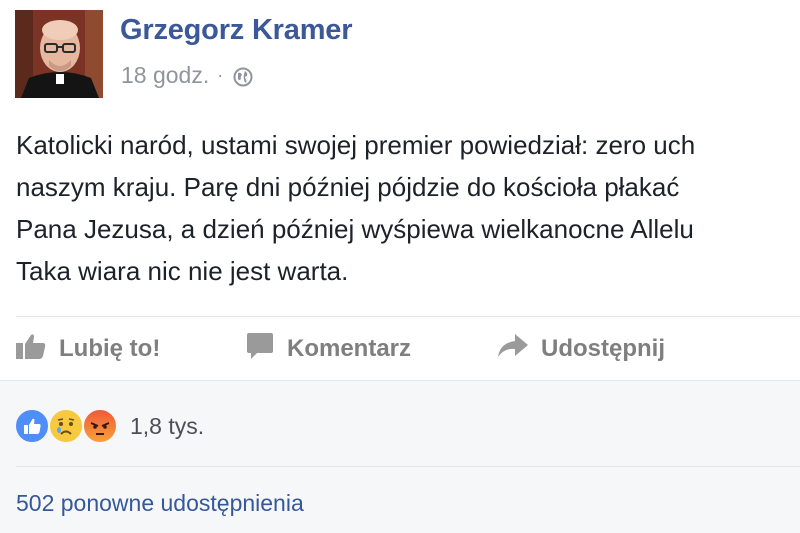  I want to click on speech-bubble-icon, so click(260, 349).